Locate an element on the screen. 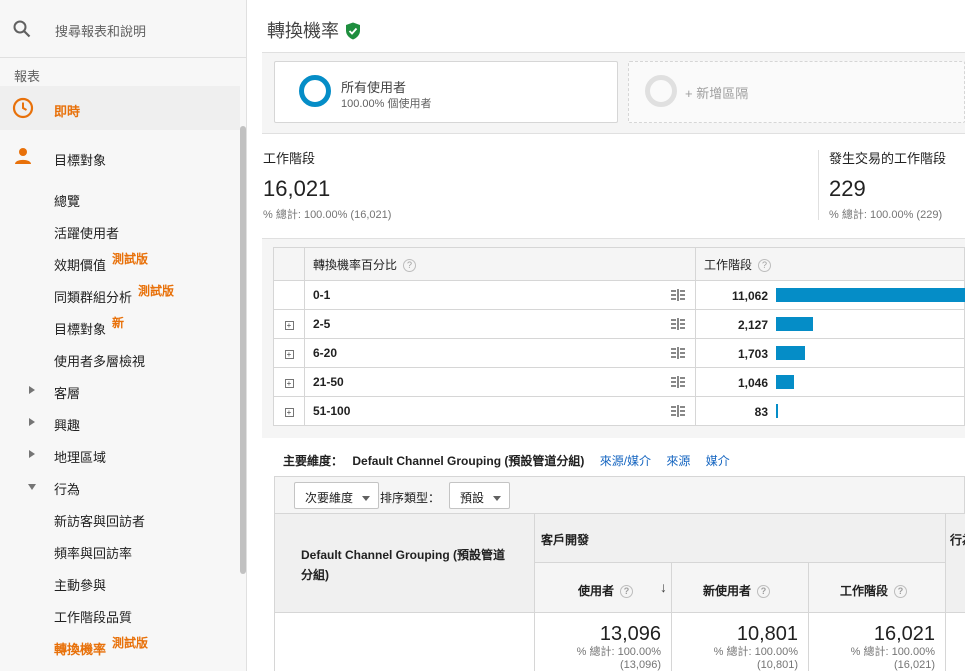 The width and height of the screenshot is (965, 671). sidebar-item-user-explorer: 使用者多層檢視 is located at coordinates (120, 358).